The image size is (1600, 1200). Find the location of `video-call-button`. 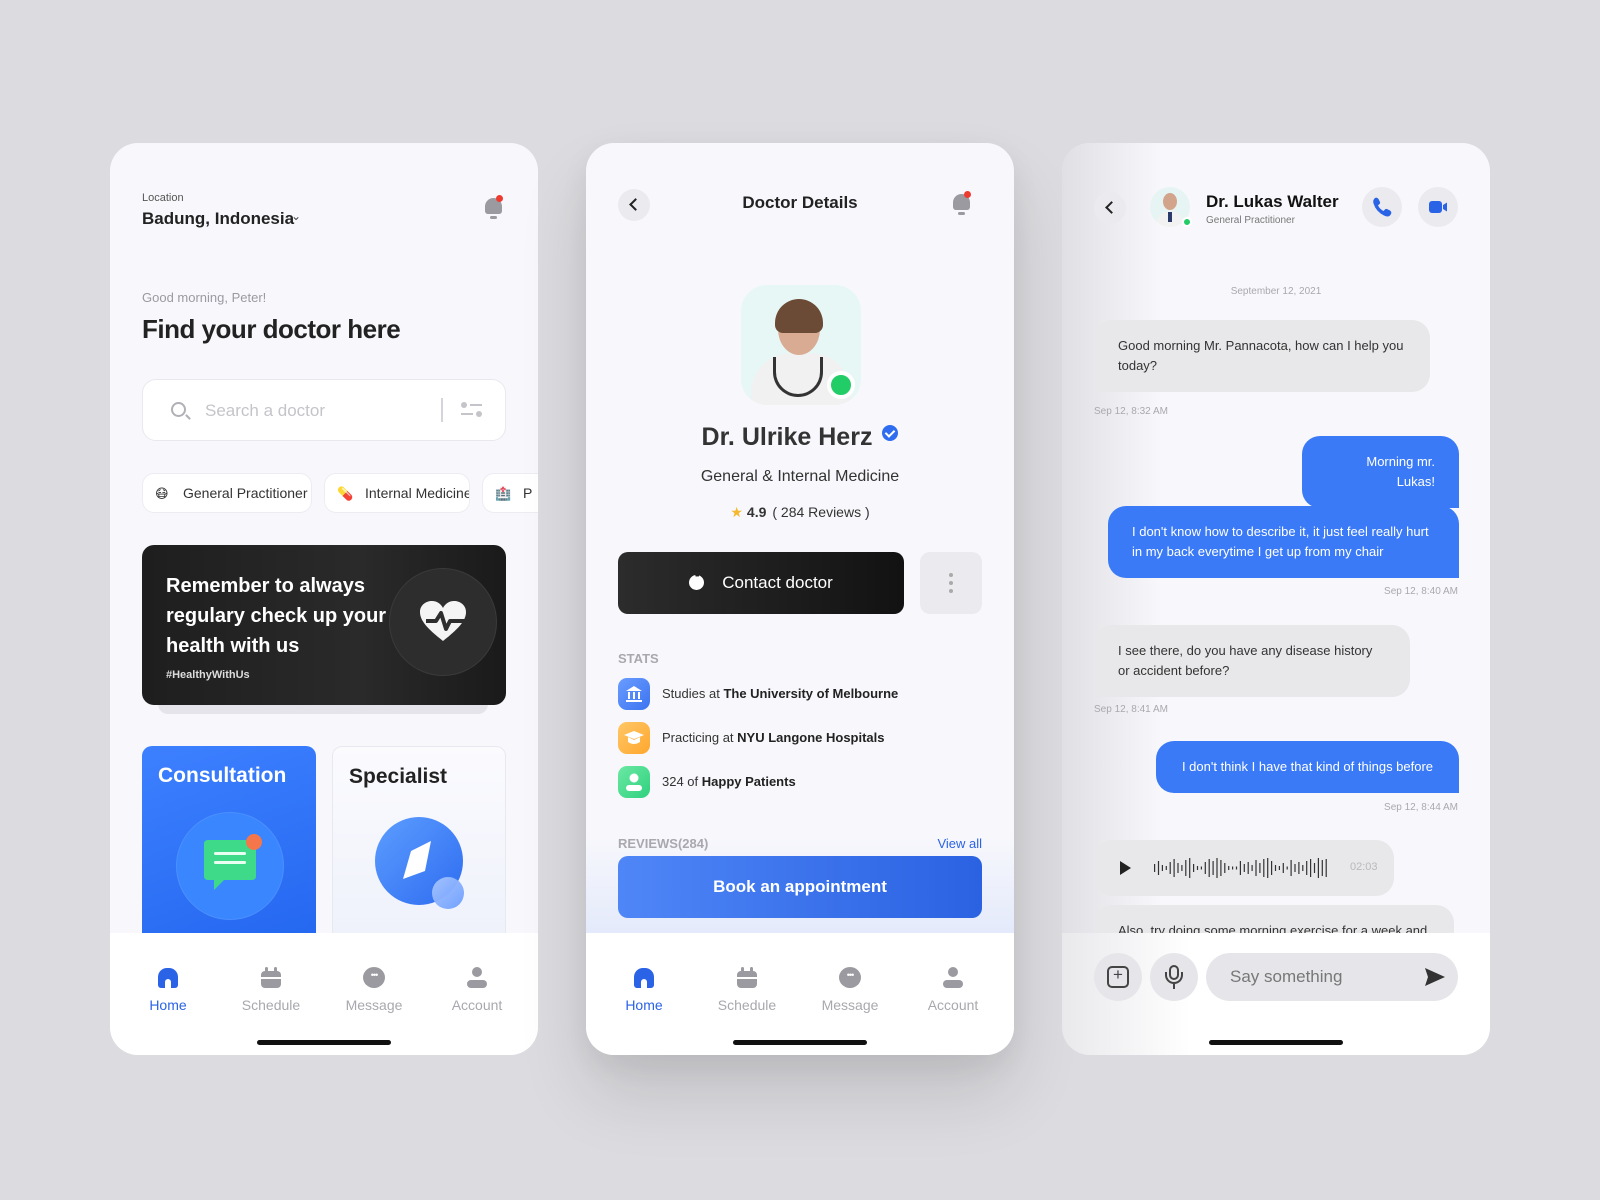

video-call-button is located at coordinates (1438, 207).